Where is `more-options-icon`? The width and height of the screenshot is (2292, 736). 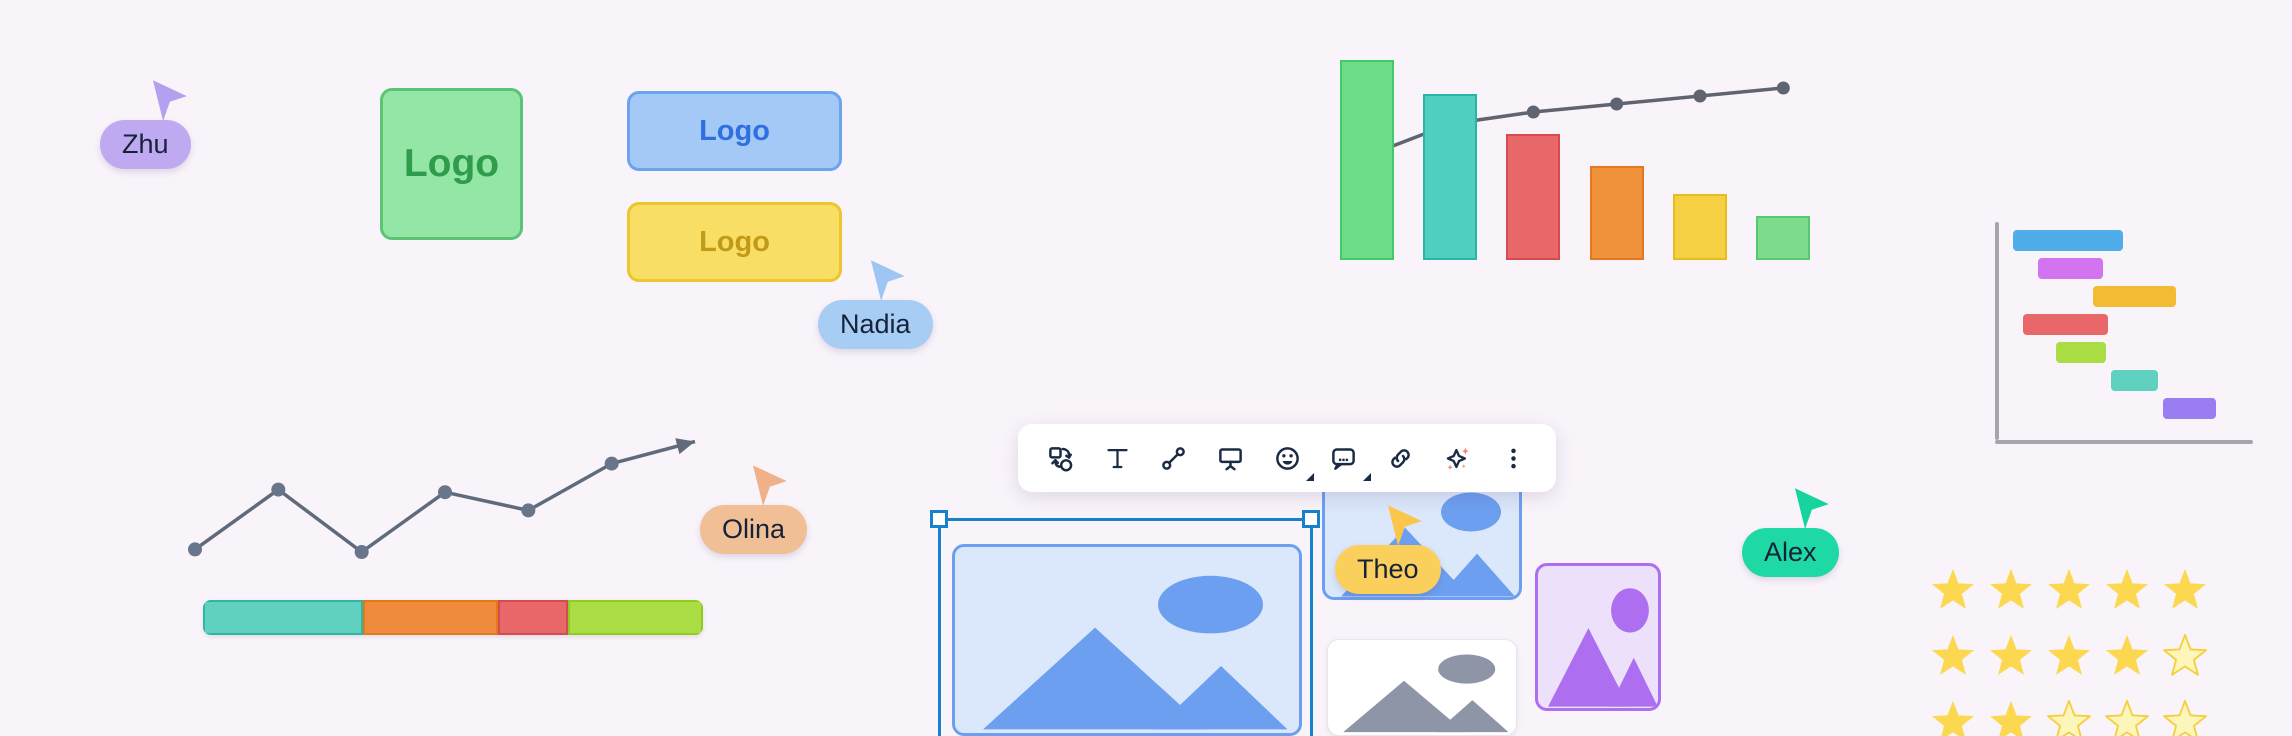
more-options-icon is located at coordinates (1513, 458).